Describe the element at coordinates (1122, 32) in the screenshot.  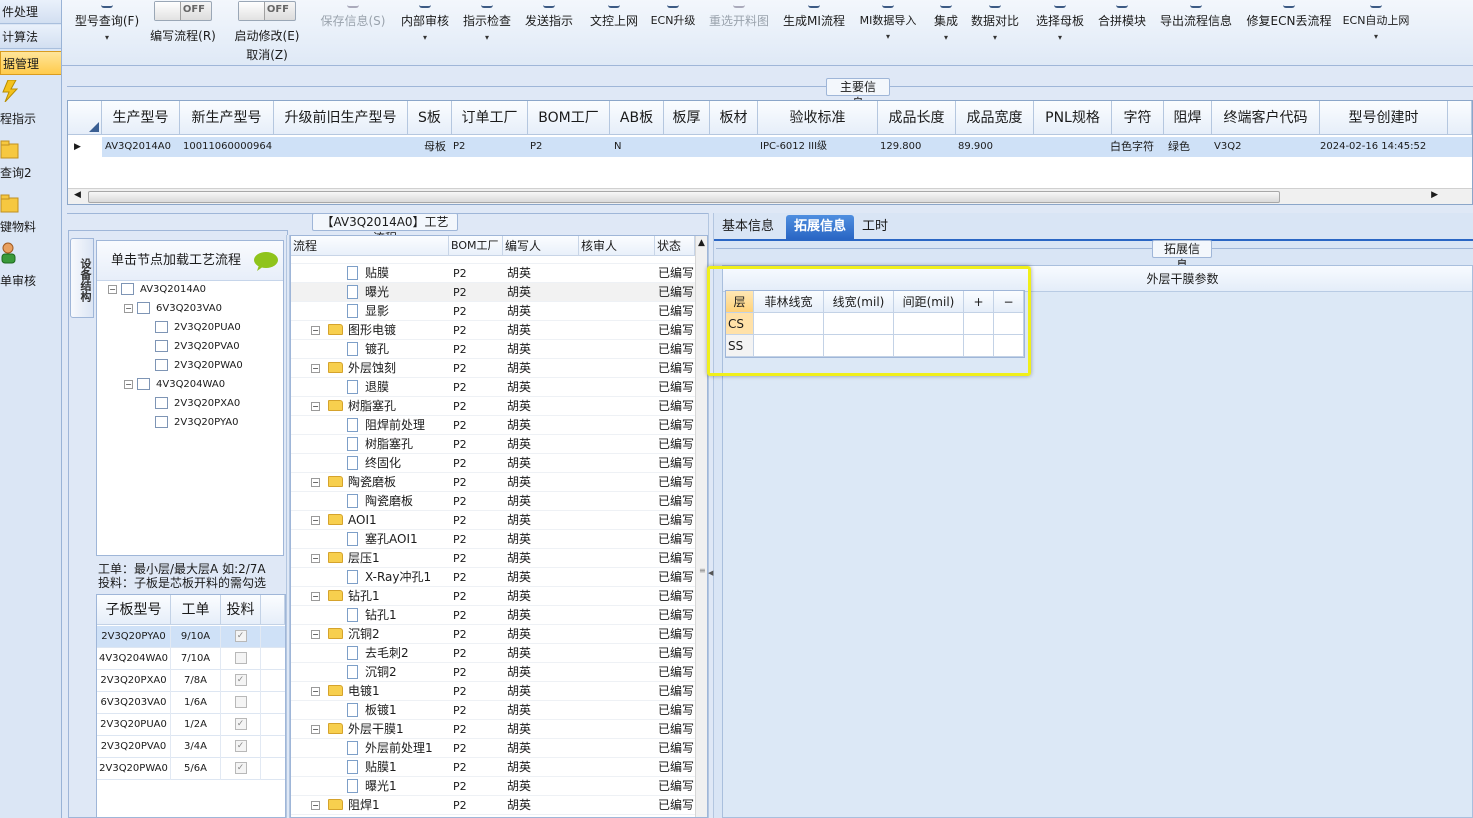
I see `merge-module-button: 合拼模块` at that location.